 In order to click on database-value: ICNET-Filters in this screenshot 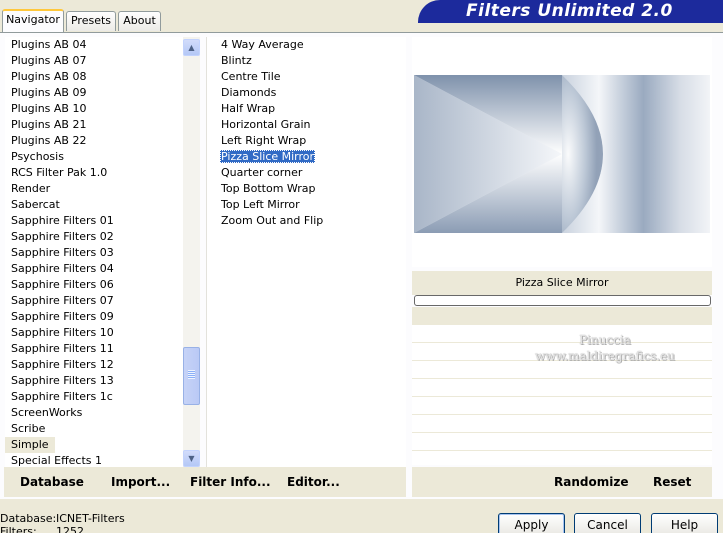, I will do `click(90, 518)`.